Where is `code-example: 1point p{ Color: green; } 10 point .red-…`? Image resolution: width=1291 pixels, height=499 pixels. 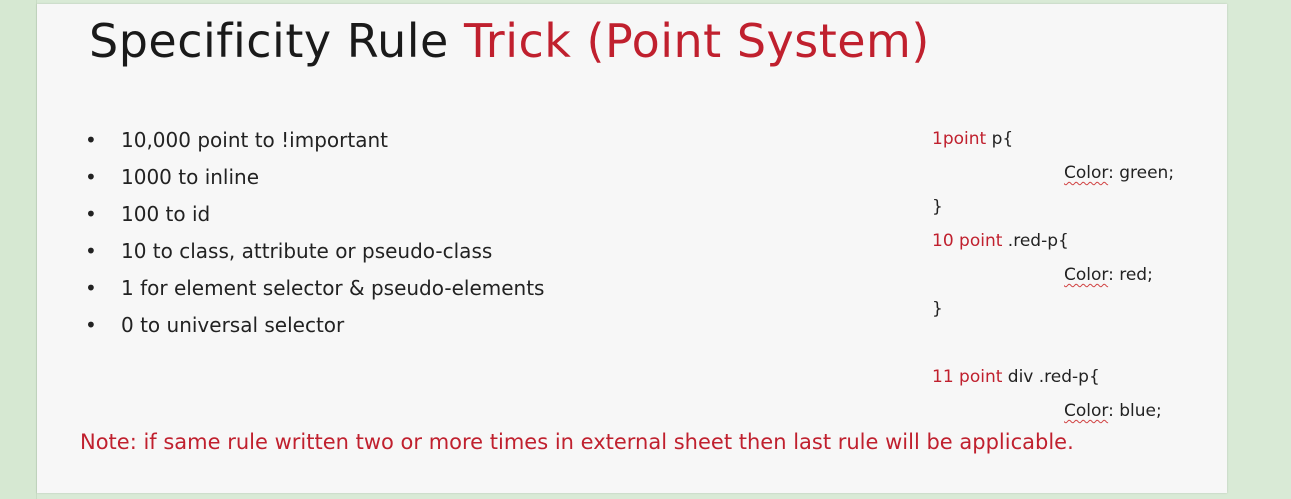
code-example: 1point p{ Color: green; } 10 point .red-… is located at coordinates (1082, 275).